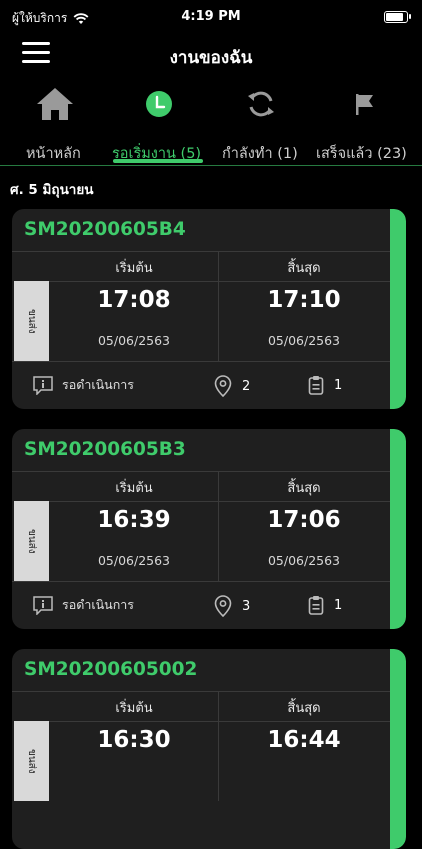 The height and width of the screenshot is (849, 422). Describe the element at coordinates (134, 520) in the screenshot. I see `start-time: 16:39` at that location.